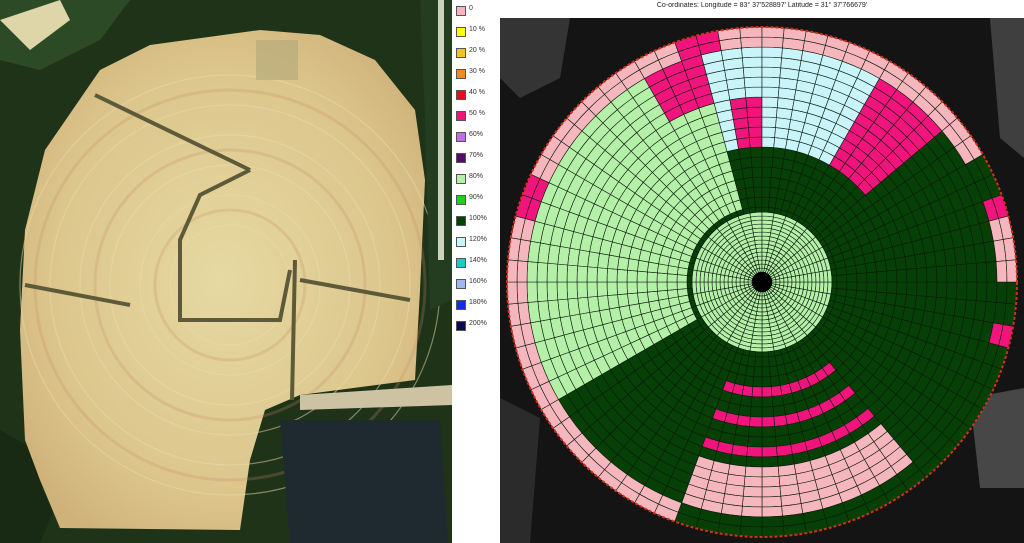  Describe the element at coordinates (478, 281) in the screenshot. I see `legend-label: 160%` at that location.